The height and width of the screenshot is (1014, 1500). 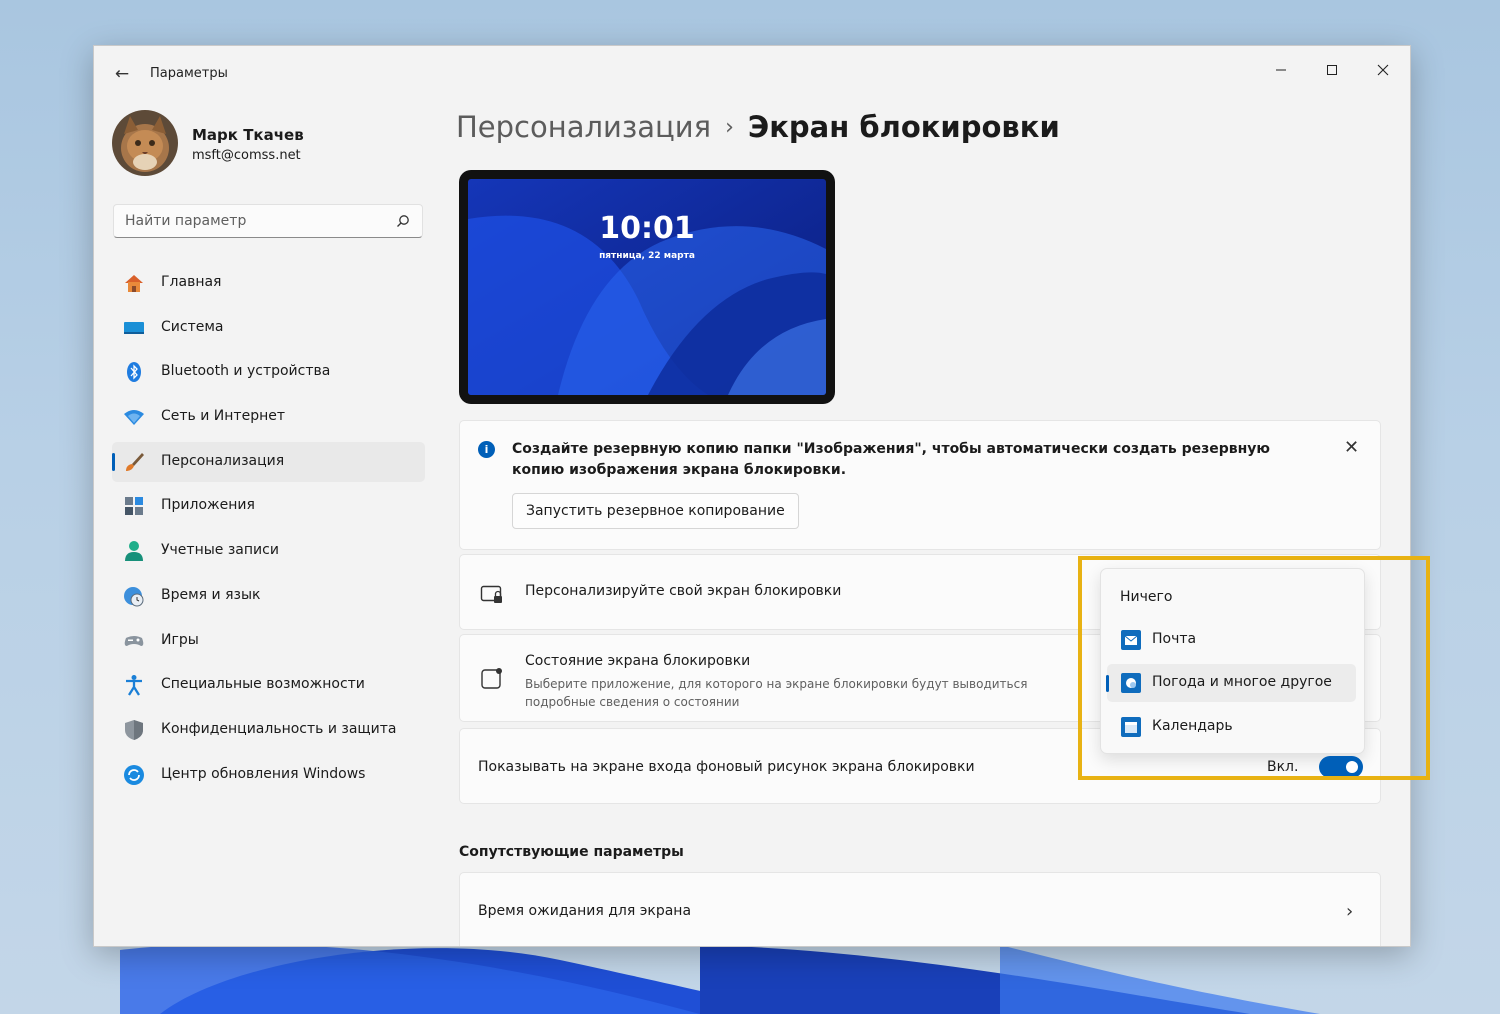 I want to click on info-icon: i, so click(x=486, y=449).